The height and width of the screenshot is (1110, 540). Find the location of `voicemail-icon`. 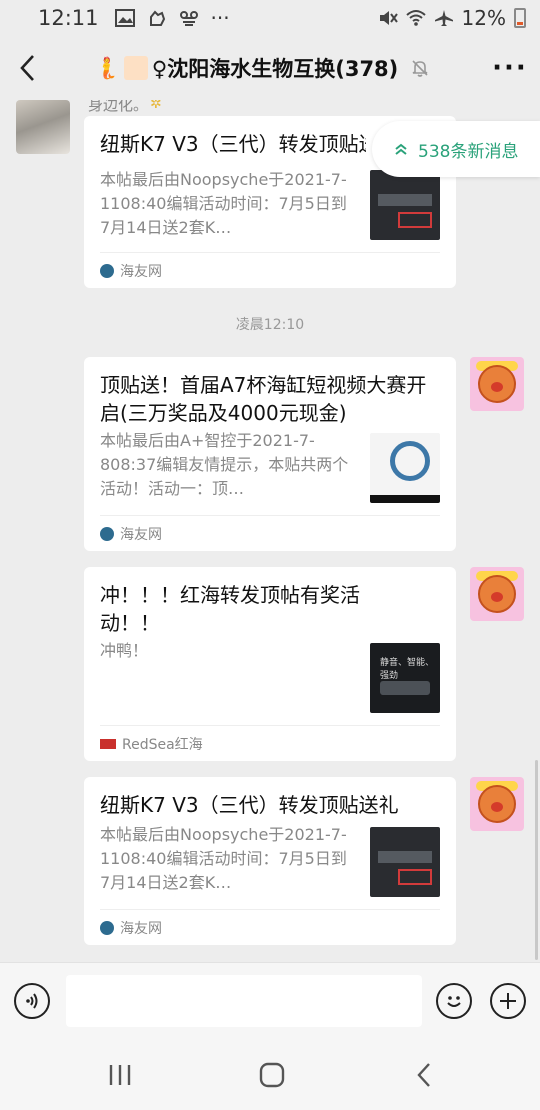

voicemail-icon is located at coordinates (188, 18).